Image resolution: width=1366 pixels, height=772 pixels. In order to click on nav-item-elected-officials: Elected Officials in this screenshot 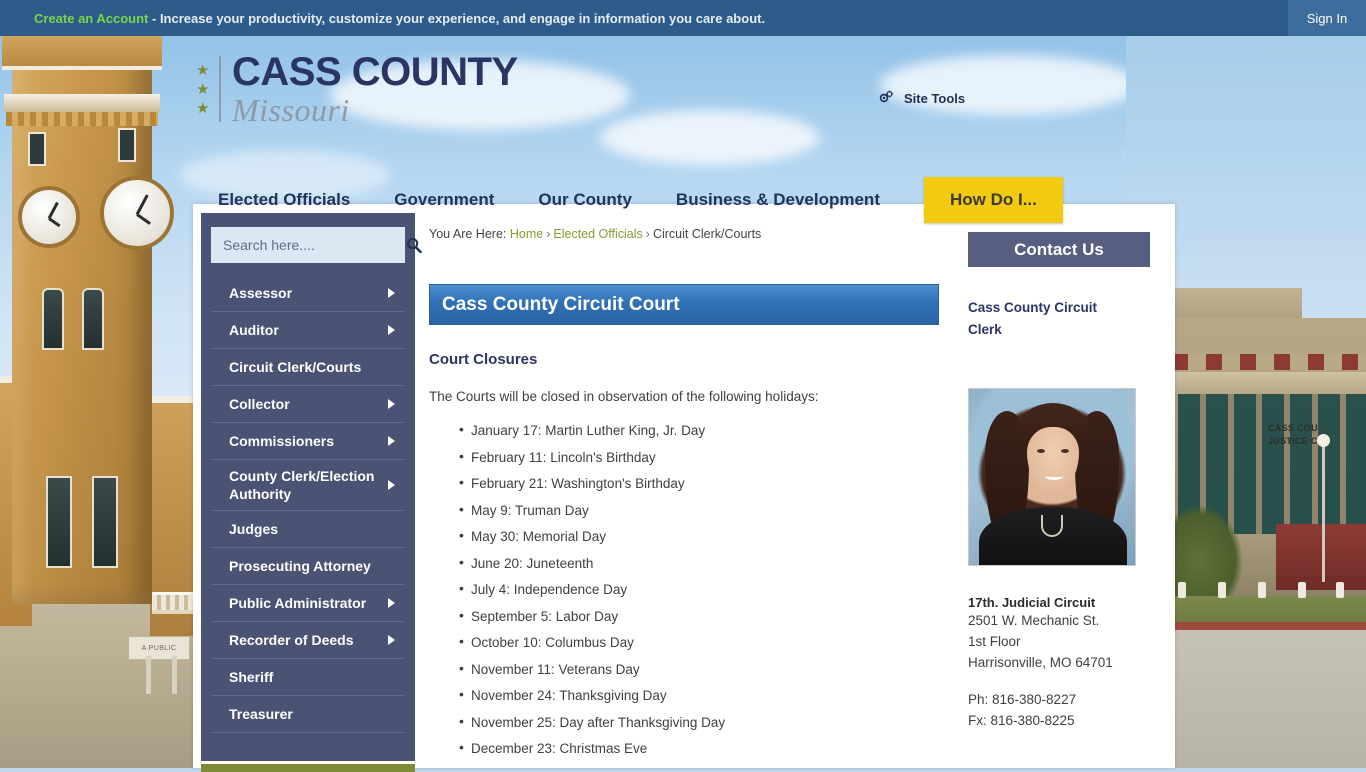, I will do `click(284, 200)`.